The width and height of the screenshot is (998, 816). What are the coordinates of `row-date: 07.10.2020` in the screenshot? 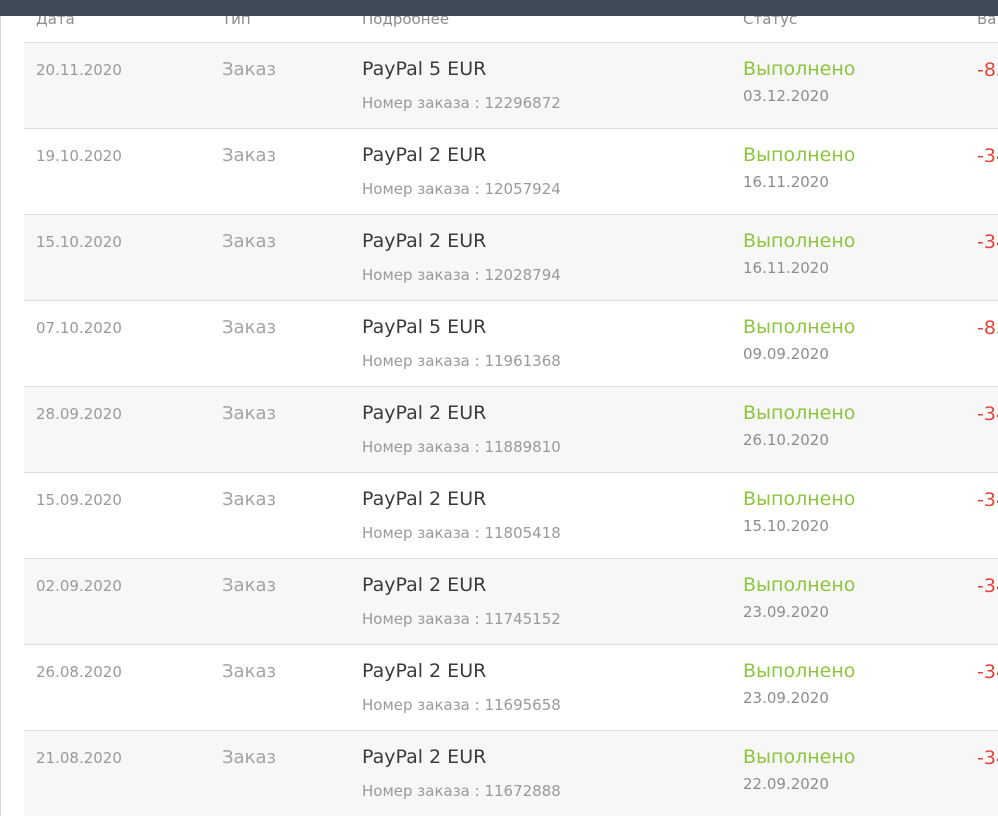 It's located at (79, 328).